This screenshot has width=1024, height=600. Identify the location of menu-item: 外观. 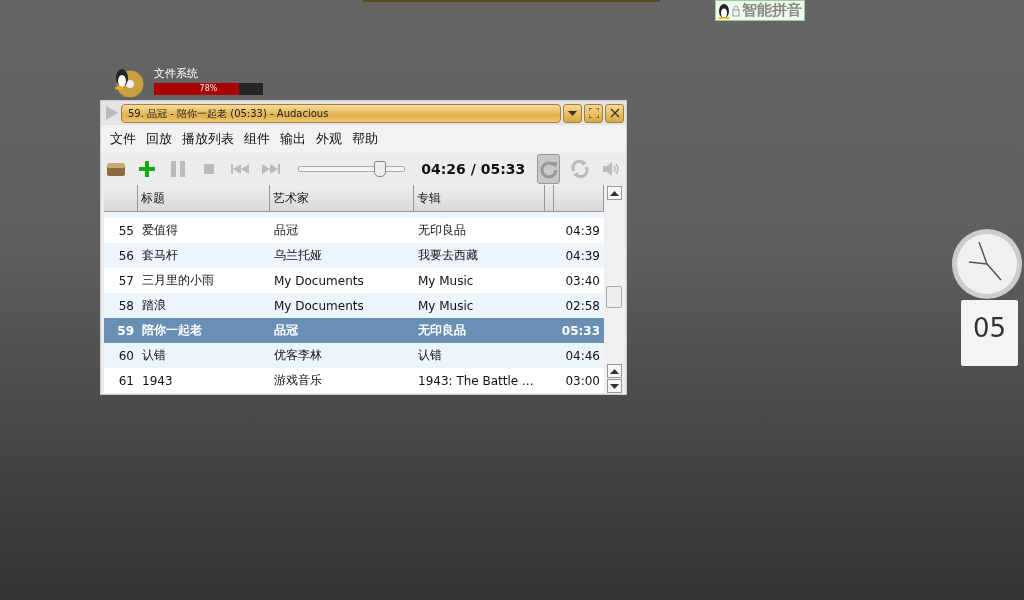
(329, 139).